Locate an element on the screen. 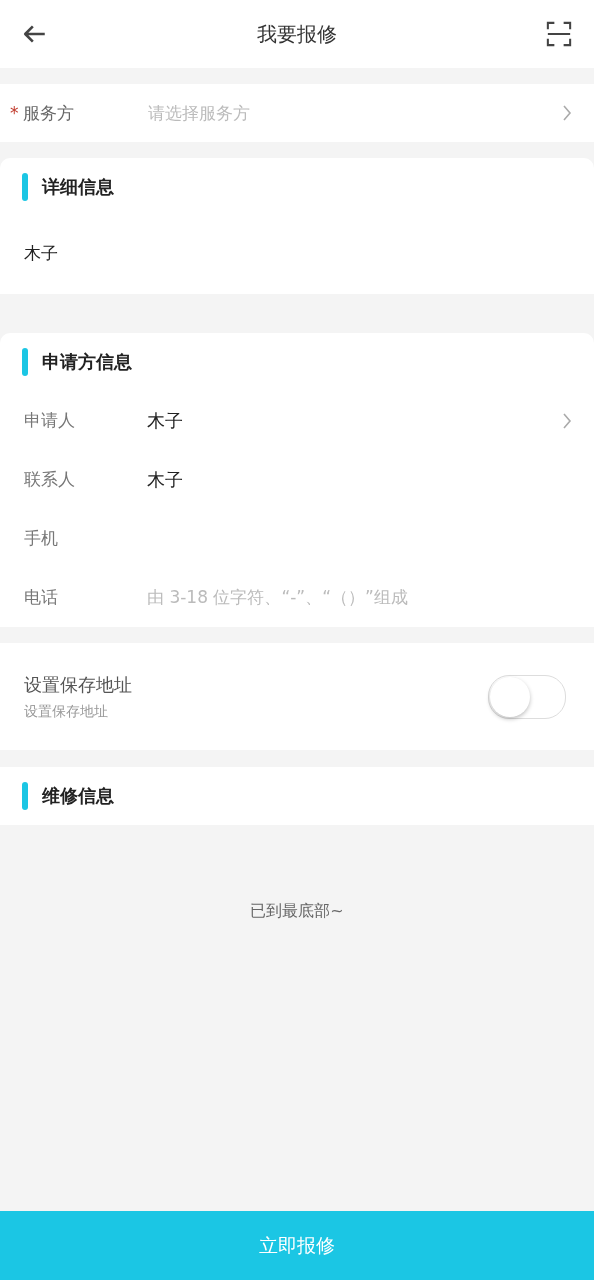 This screenshot has height=1280, width=594. end-of-list-text: 已到最底部~ is located at coordinates (297, 911).